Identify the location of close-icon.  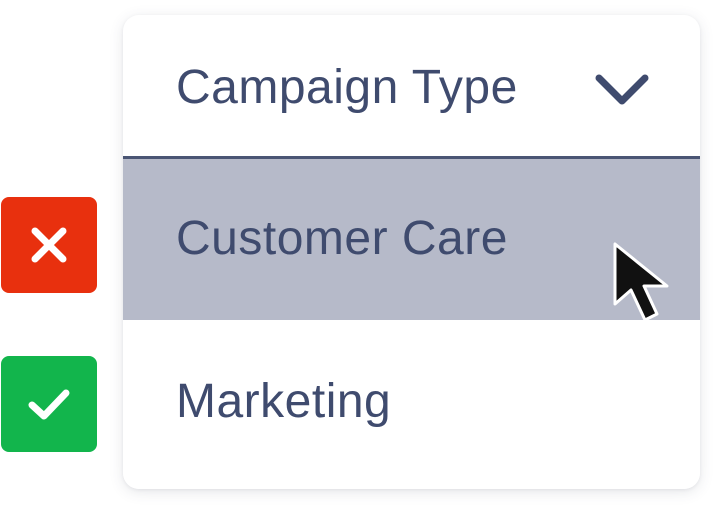
(49, 245).